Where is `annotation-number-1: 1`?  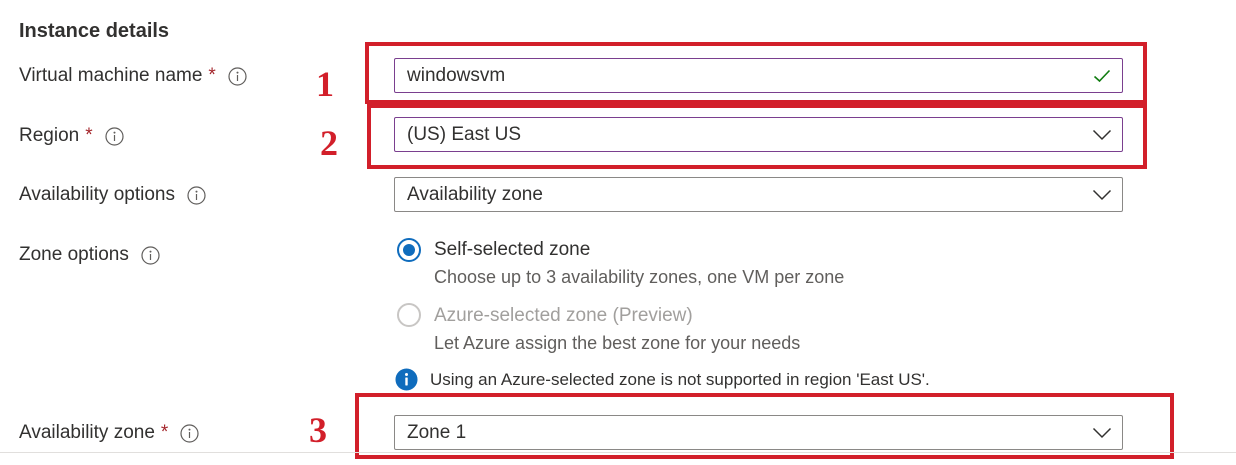 annotation-number-1: 1 is located at coordinates (325, 84).